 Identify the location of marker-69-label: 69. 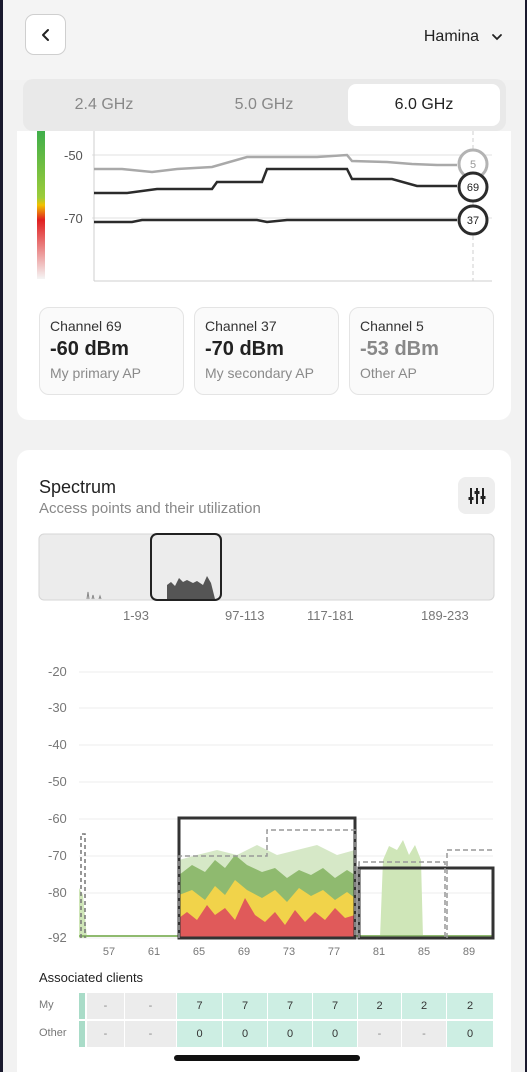
(473, 188).